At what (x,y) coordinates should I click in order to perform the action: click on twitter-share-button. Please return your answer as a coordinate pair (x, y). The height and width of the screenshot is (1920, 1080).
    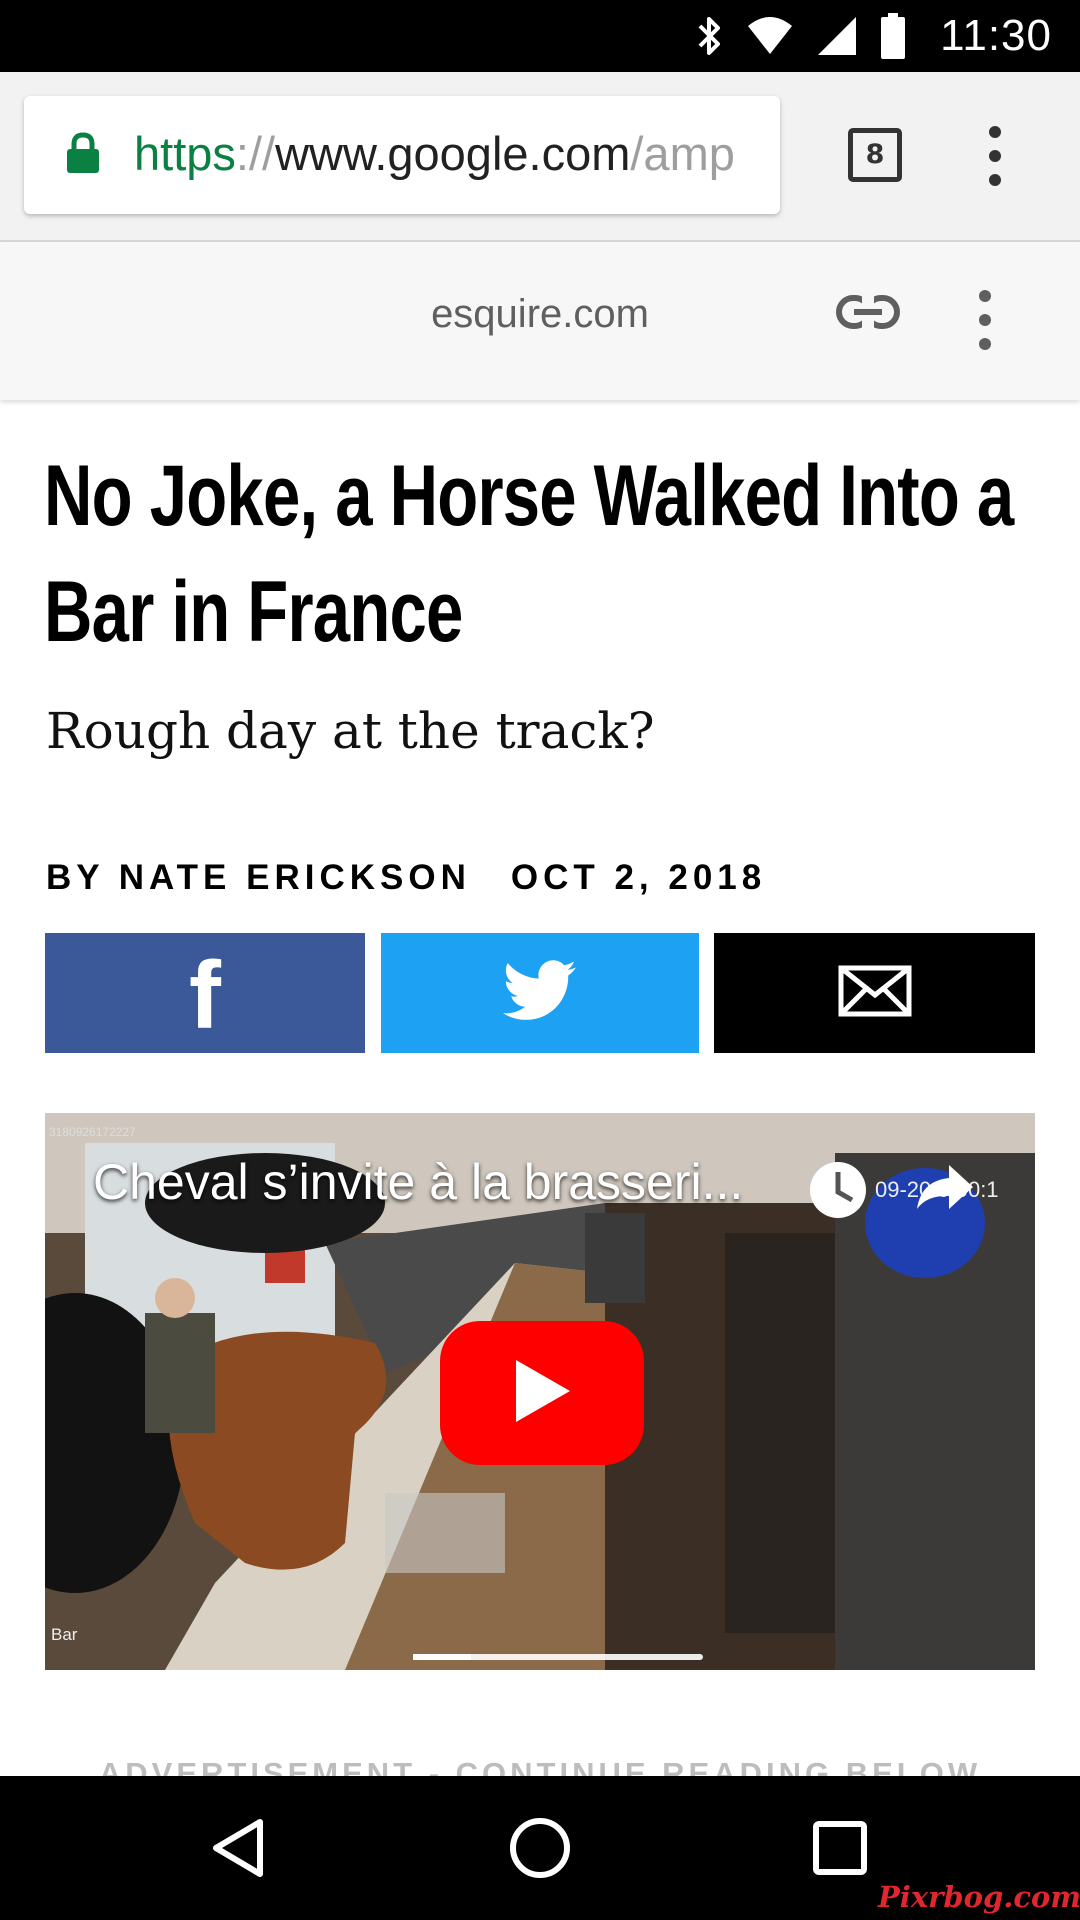
    Looking at the image, I should click on (540, 993).